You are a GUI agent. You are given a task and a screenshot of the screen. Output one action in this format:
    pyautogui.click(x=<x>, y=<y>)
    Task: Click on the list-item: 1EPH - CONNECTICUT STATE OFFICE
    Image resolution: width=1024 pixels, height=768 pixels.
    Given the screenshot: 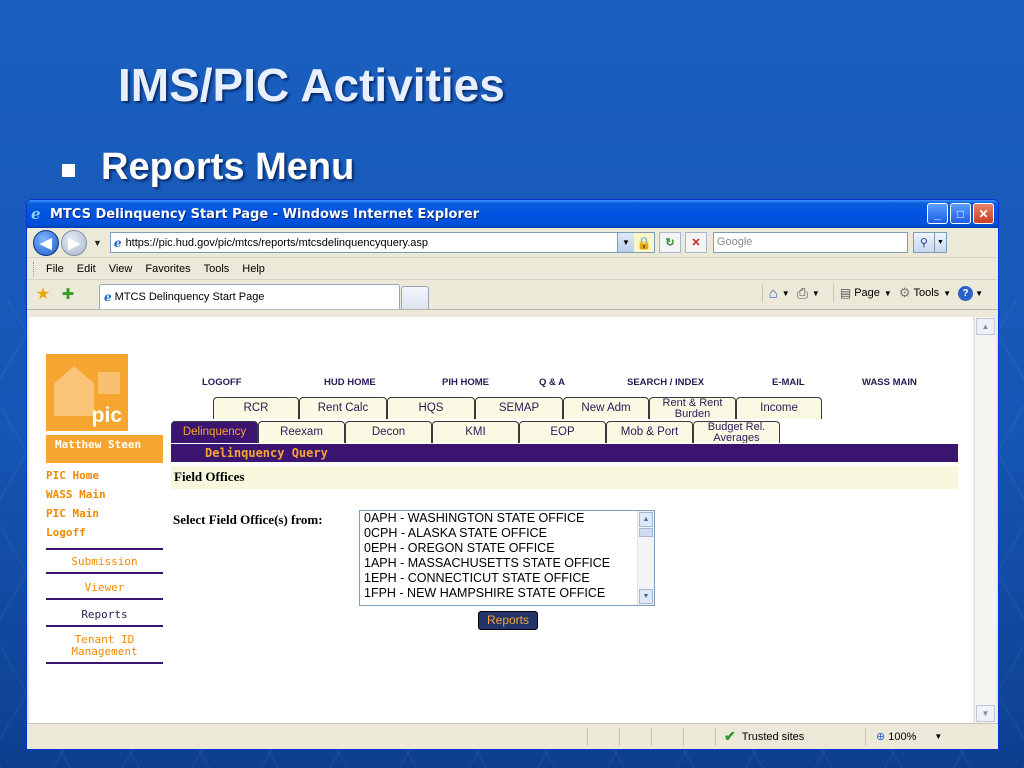 What is the action you would take?
    pyautogui.click(x=507, y=578)
    